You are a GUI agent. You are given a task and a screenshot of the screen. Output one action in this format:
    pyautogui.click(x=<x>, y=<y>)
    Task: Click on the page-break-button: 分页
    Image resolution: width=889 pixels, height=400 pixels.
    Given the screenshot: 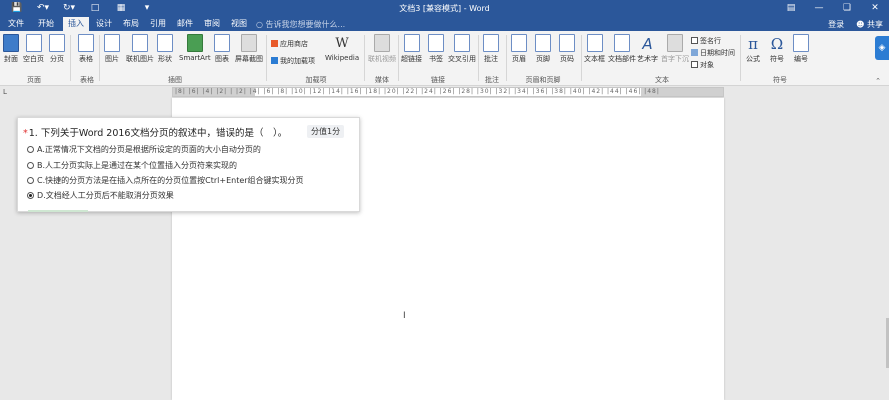 What is the action you would take?
    pyautogui.click(x=57, y=49)
    